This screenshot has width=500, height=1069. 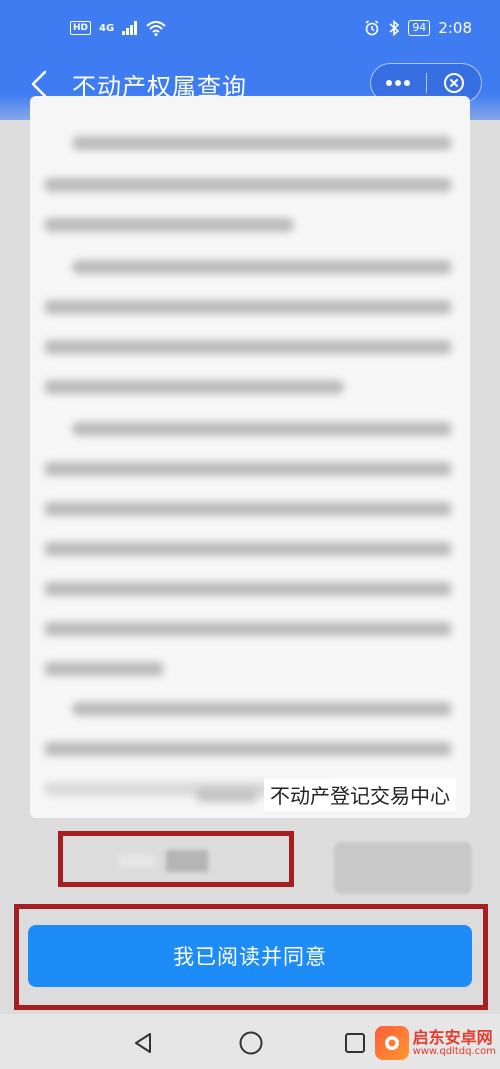 What do you see at coordinates (250, 956) in the screenshot?
I see `agree-button: 我已阅读并同意` at bounding box center [250, 956].